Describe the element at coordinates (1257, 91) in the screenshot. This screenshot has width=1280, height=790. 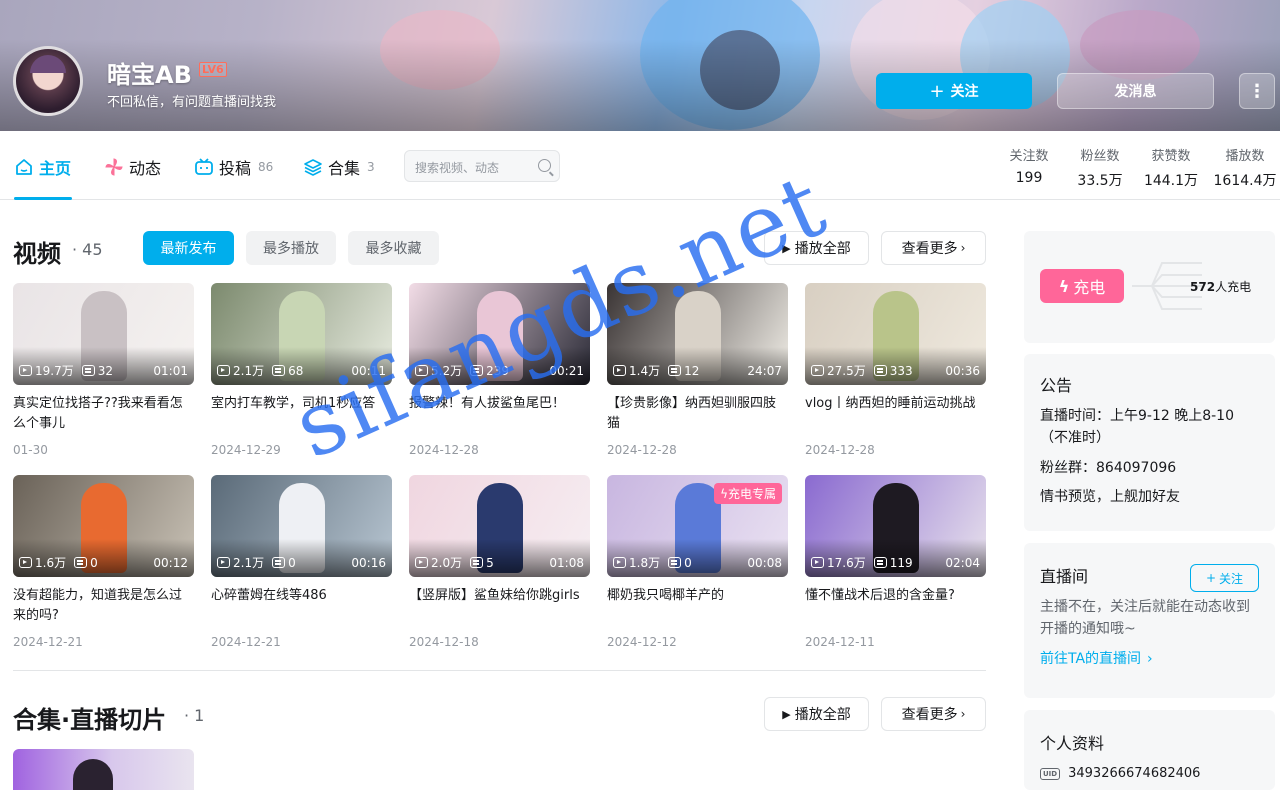
I see `more-options-button: ⋮` at that location.